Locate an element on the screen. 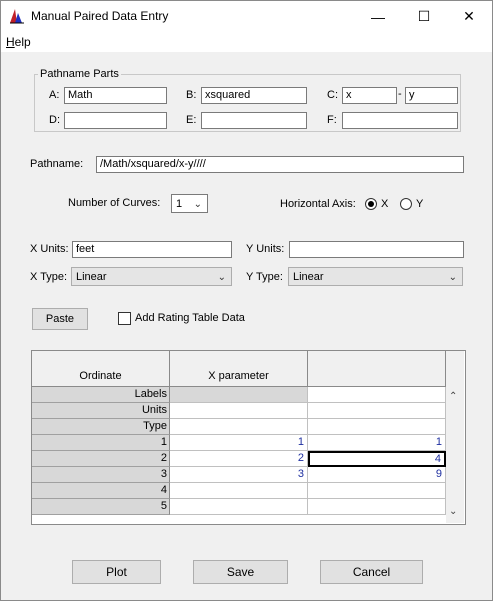  part-d-label: D: is located at coordinates (54, 120).